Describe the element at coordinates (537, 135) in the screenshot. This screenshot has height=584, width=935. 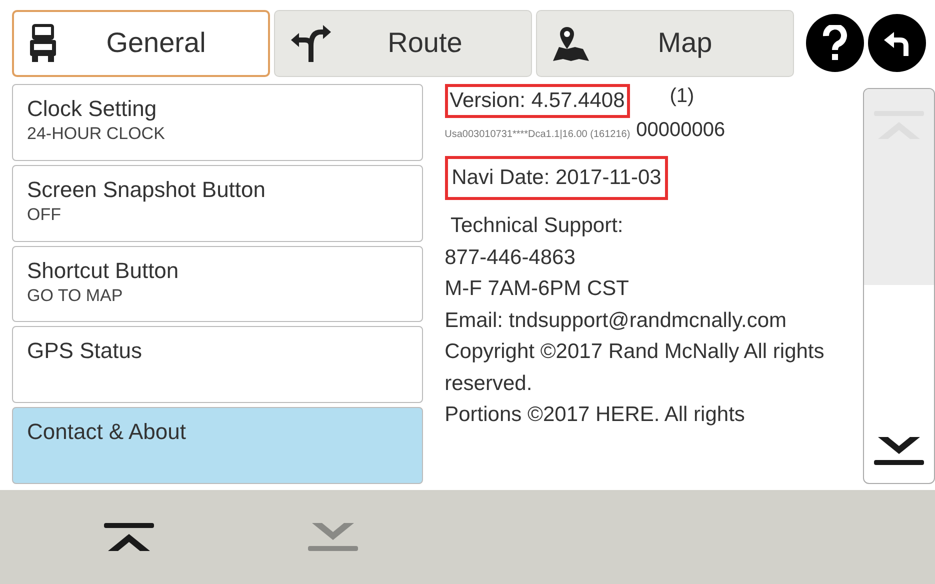
I see `build-text: Usa003010731****Dca1.1|16.00 (161216)` at that location.